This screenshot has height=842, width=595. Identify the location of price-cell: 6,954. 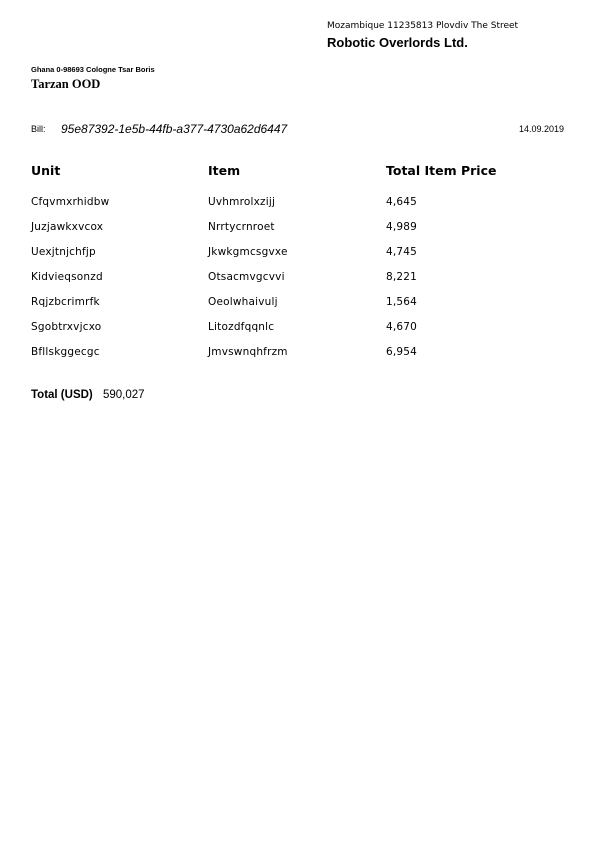
(402, 352).